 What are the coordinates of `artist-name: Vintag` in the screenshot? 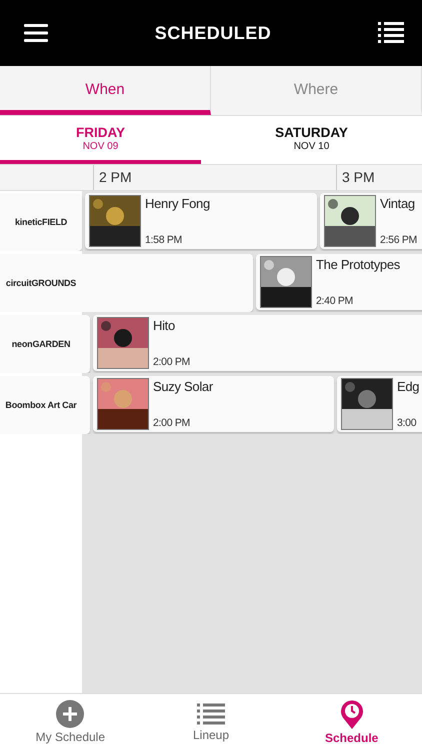 It's located at (398, 203).